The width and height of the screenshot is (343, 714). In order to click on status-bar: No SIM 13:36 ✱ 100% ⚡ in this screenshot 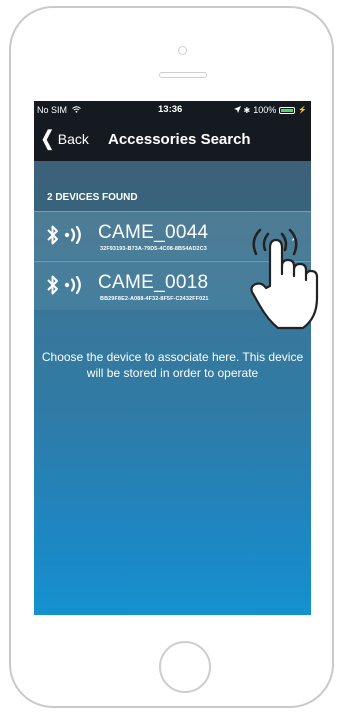, I will do `click(172, 110)`.